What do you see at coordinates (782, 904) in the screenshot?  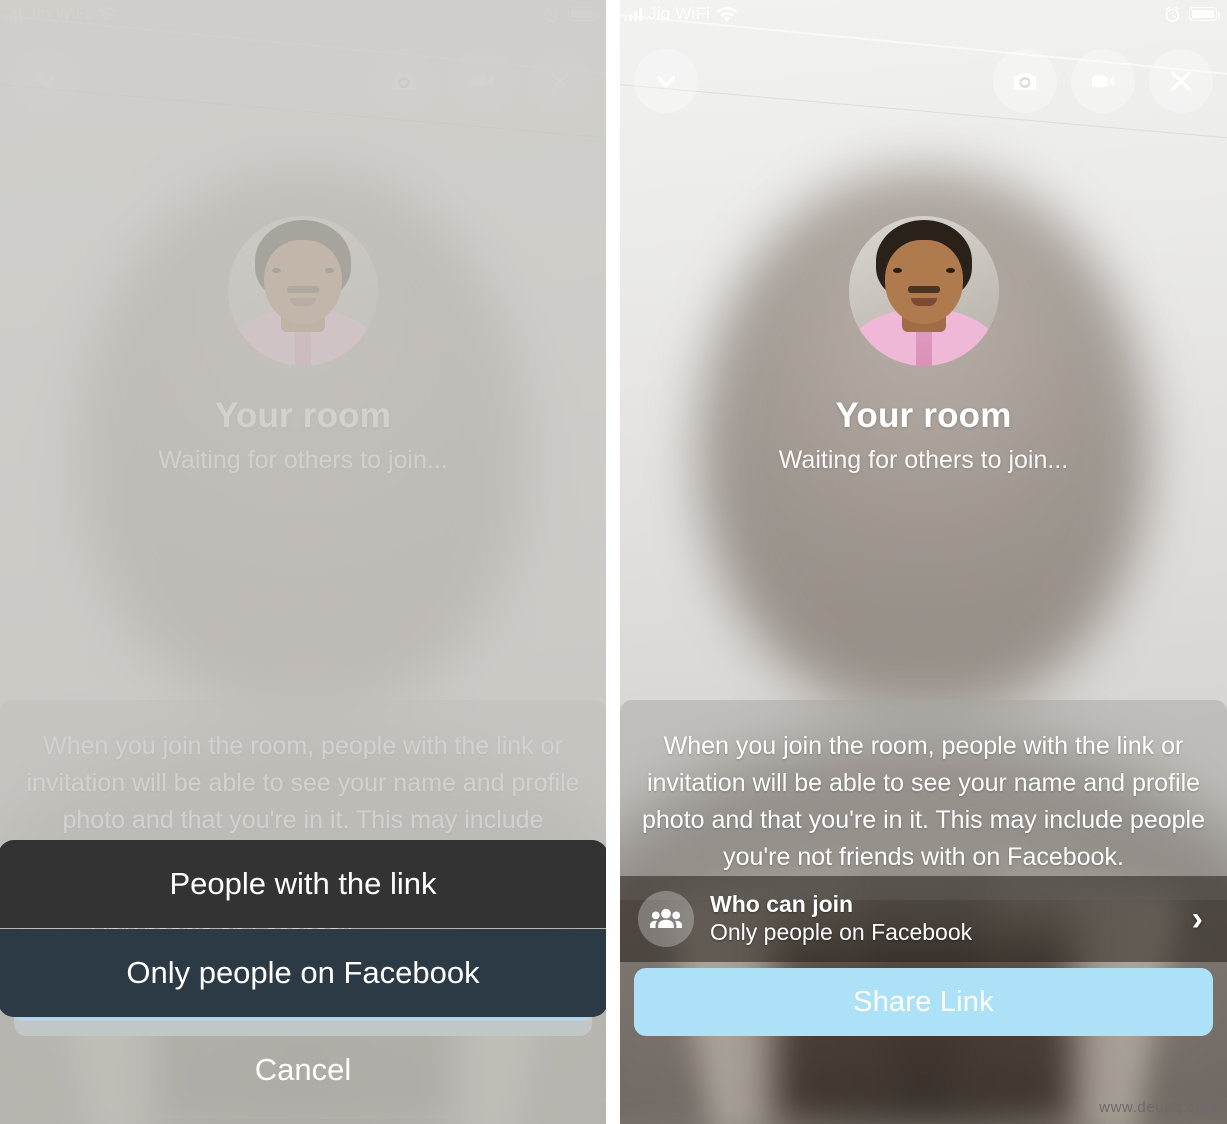 I see `who-can-join-title: Who can join` at bounding box center [782, 904].